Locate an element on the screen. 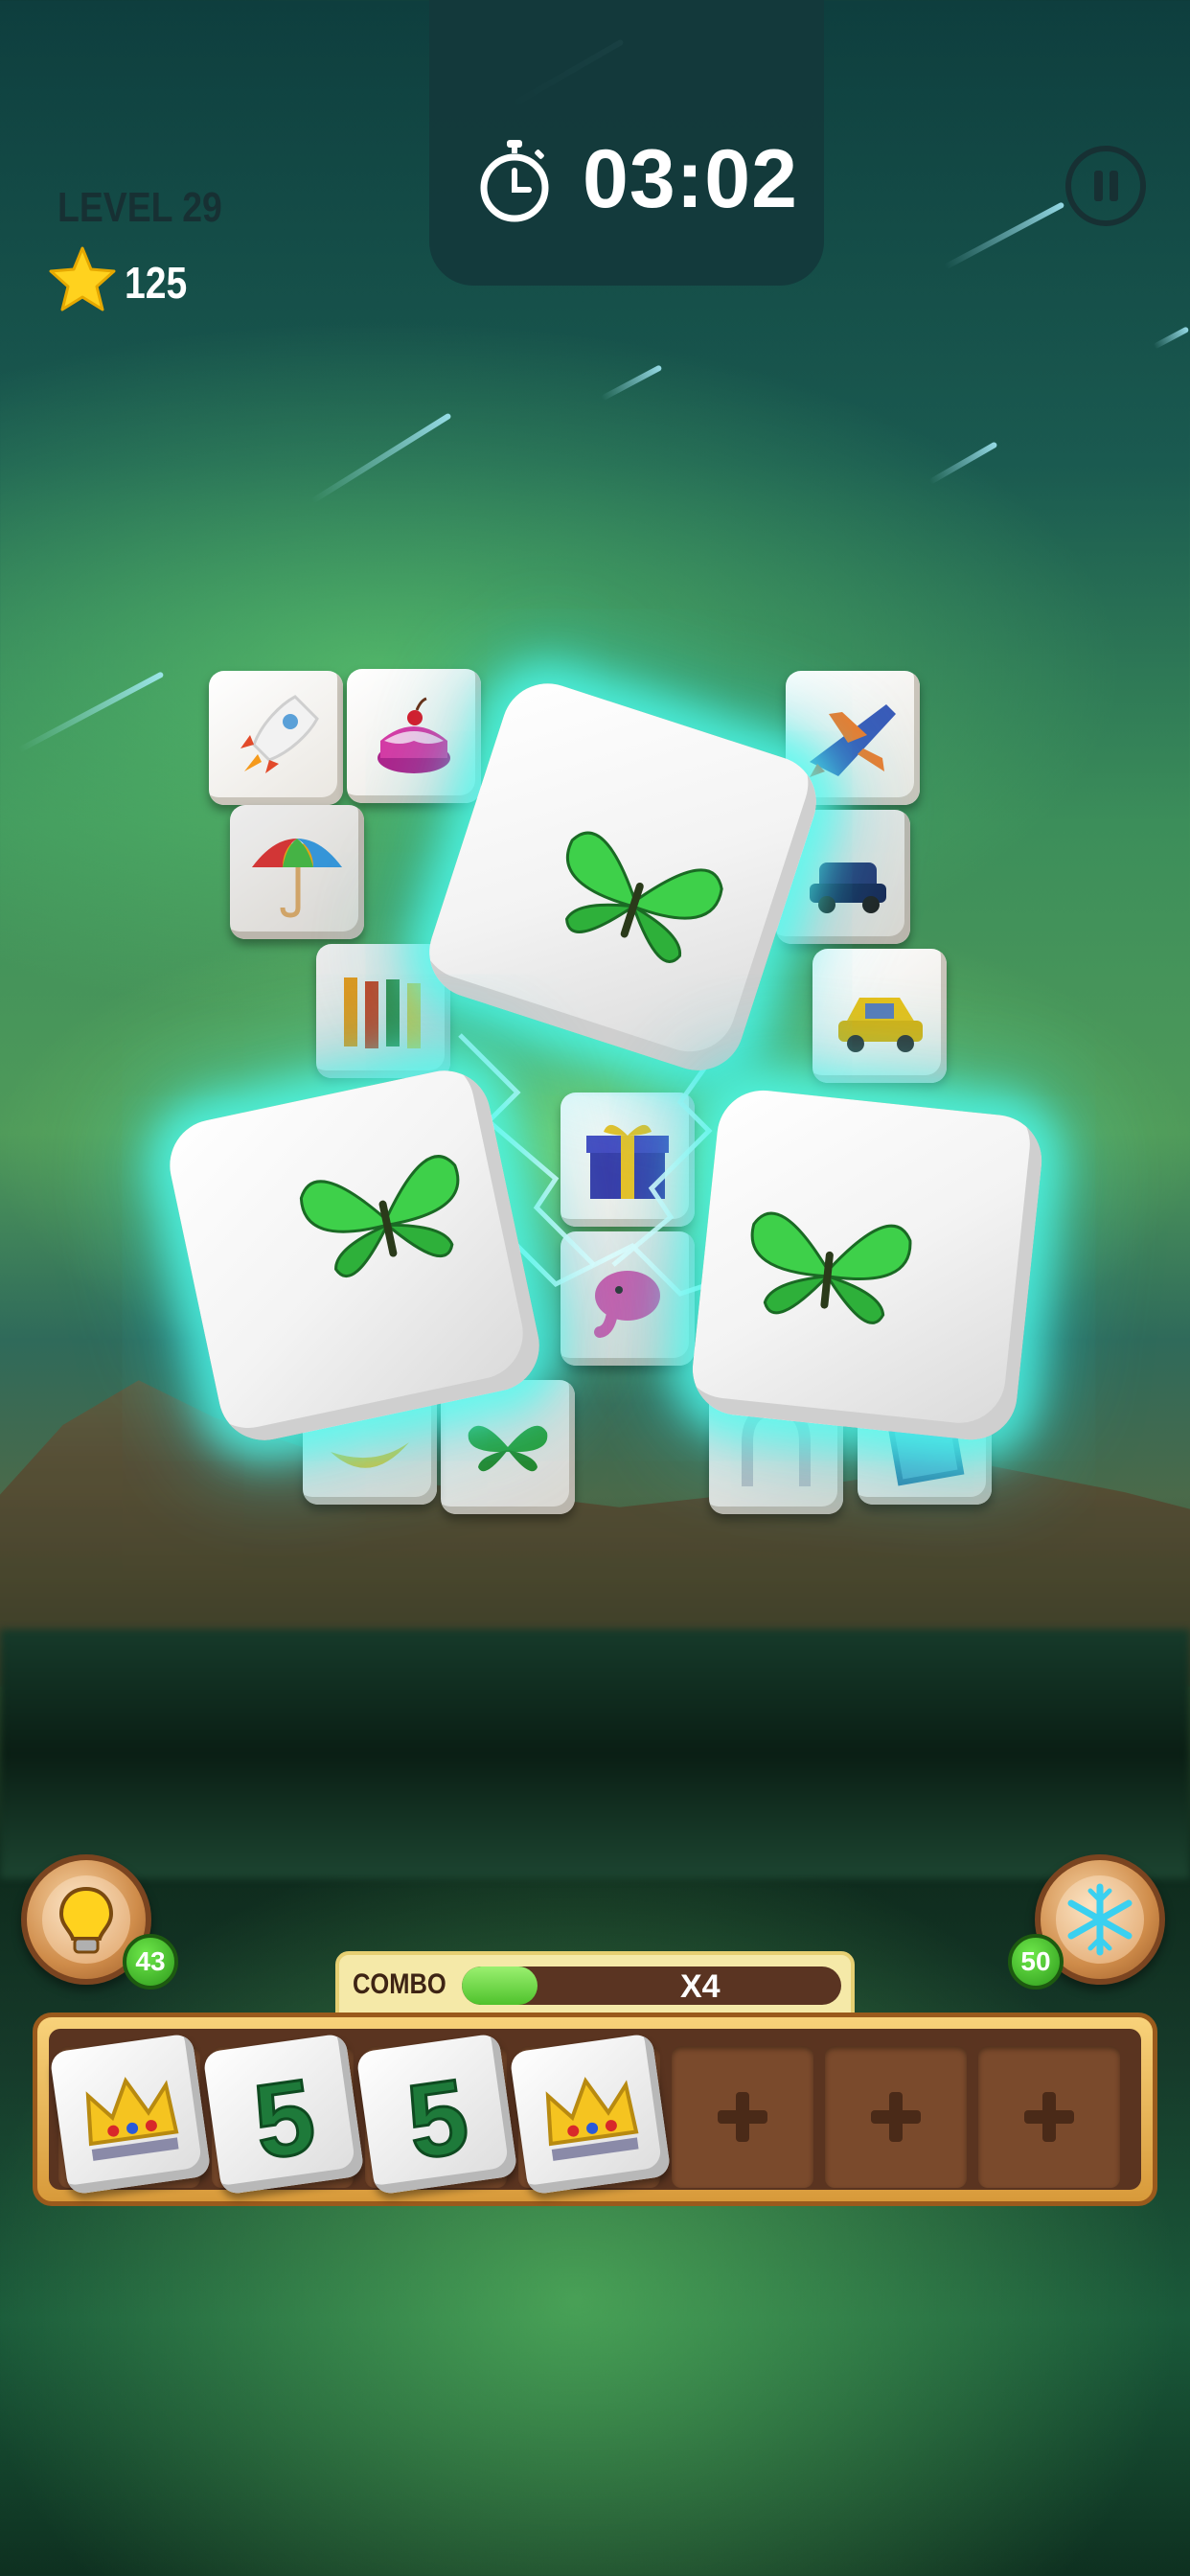  collection-tray: 5 5 is located at coordinates (595, 2109).